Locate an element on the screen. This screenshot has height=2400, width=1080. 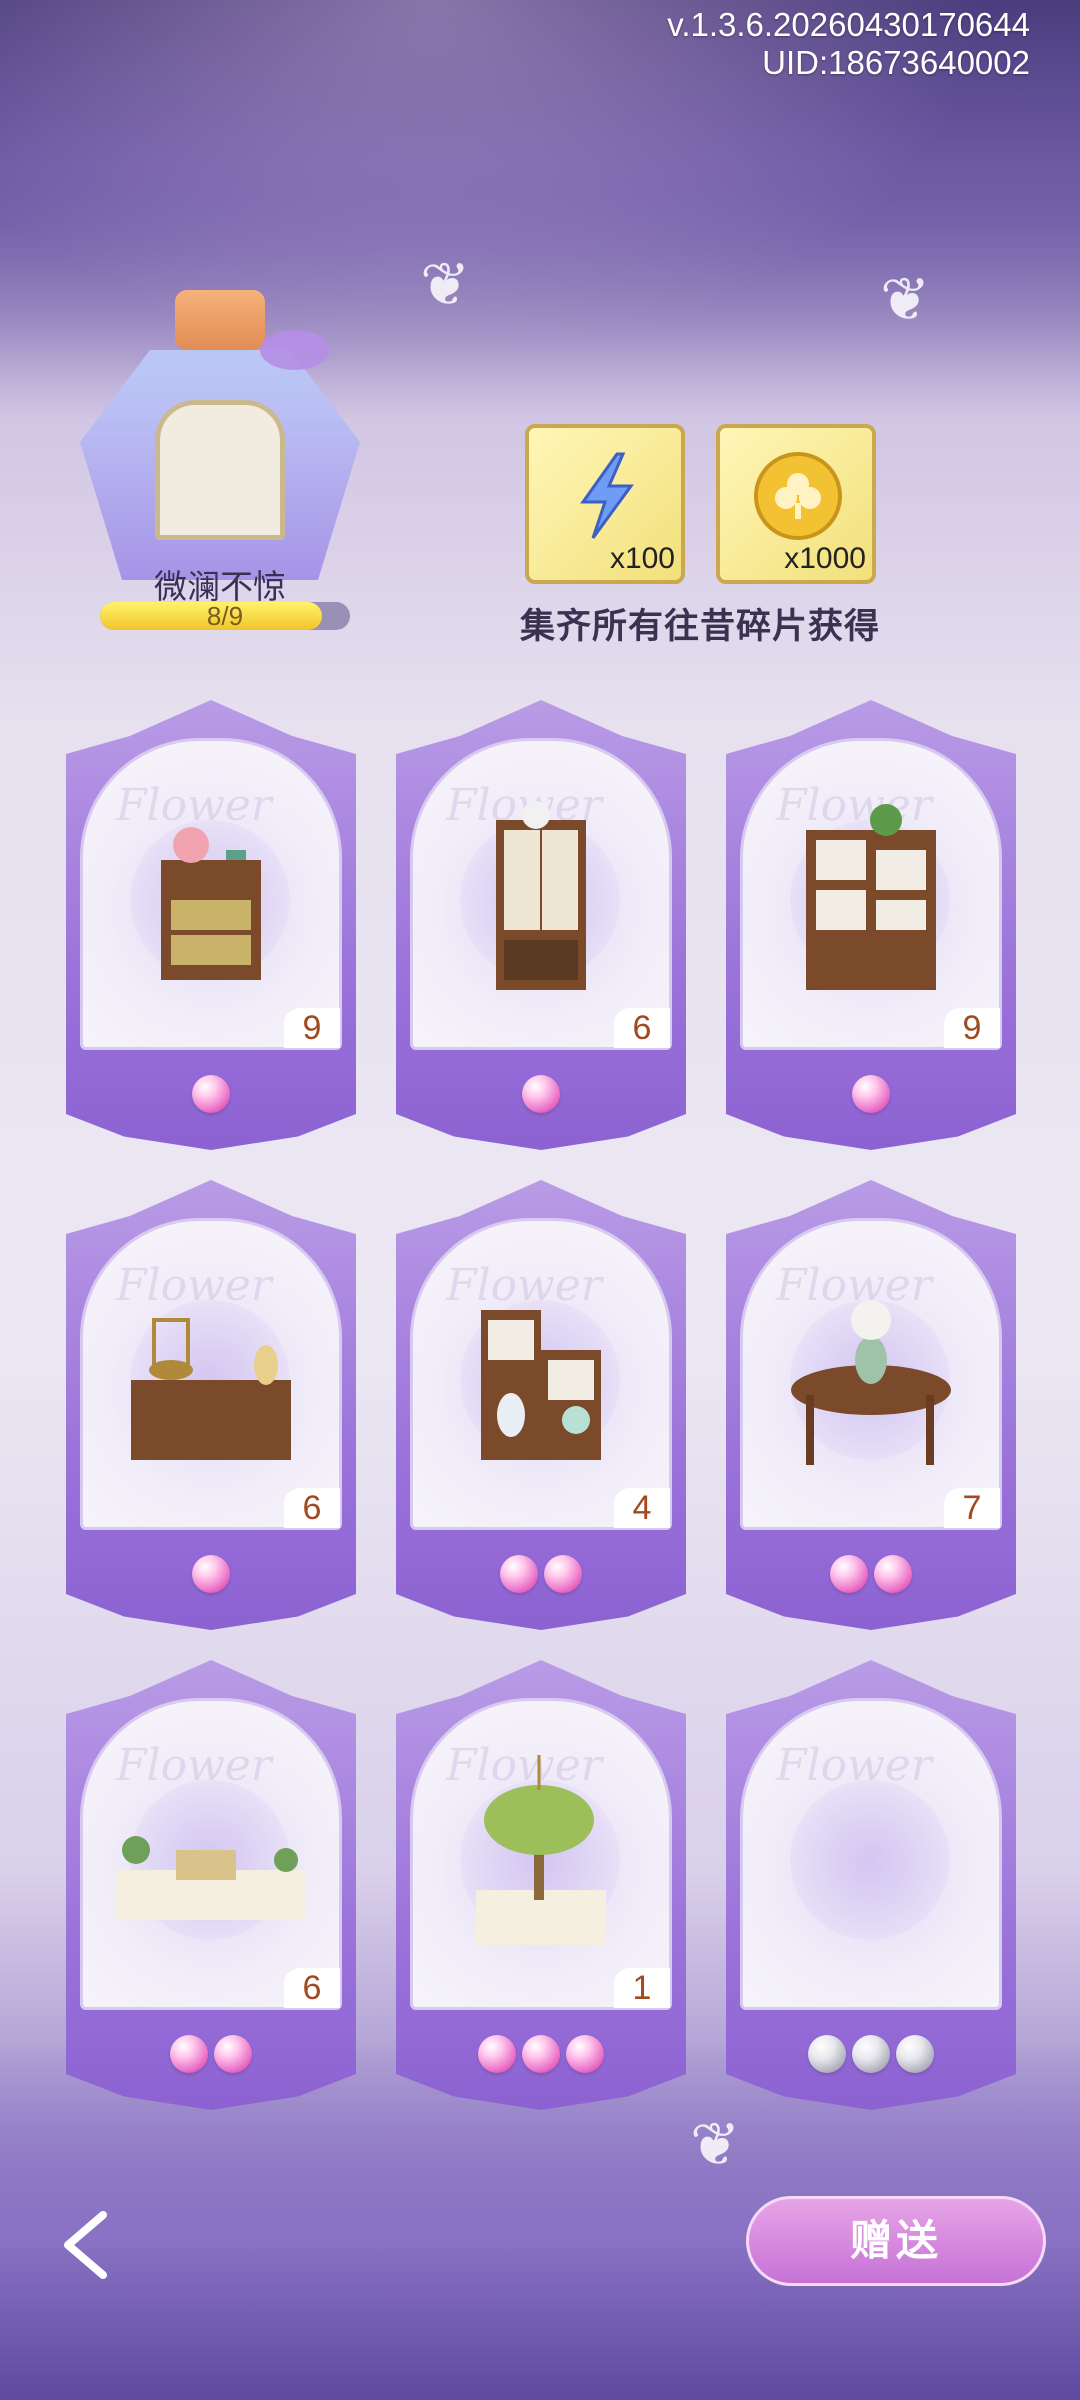
fragment-card: Flower 7 is located at coordinates (871, 1405).